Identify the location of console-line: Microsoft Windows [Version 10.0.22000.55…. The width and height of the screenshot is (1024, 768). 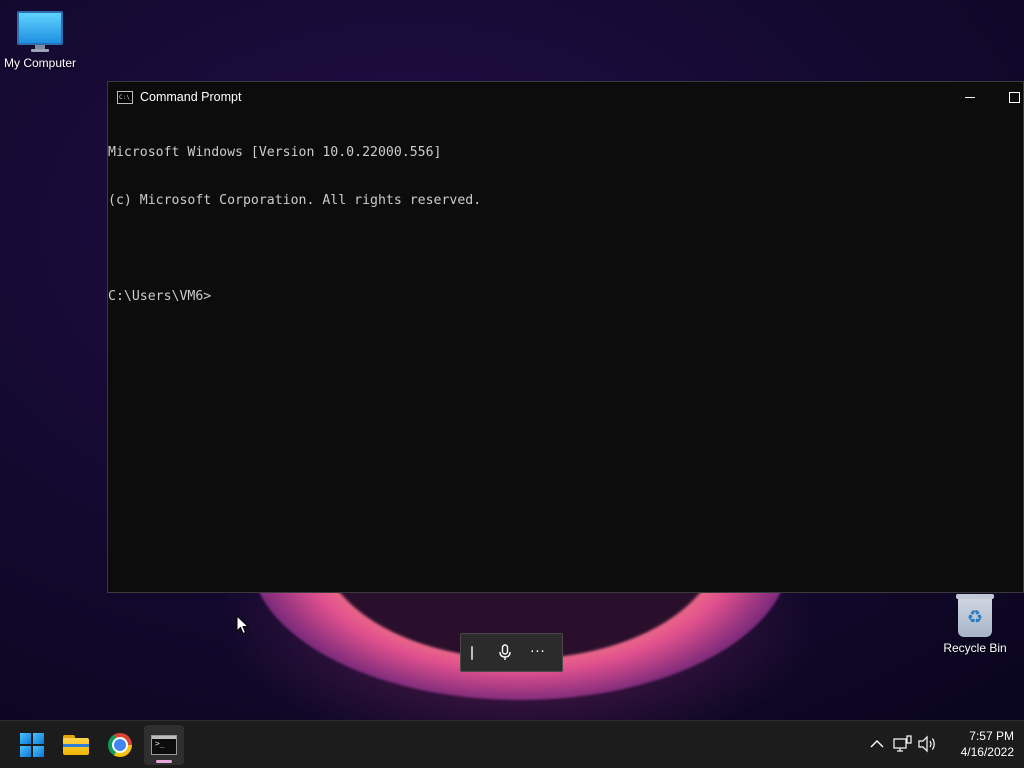
(275, 152).